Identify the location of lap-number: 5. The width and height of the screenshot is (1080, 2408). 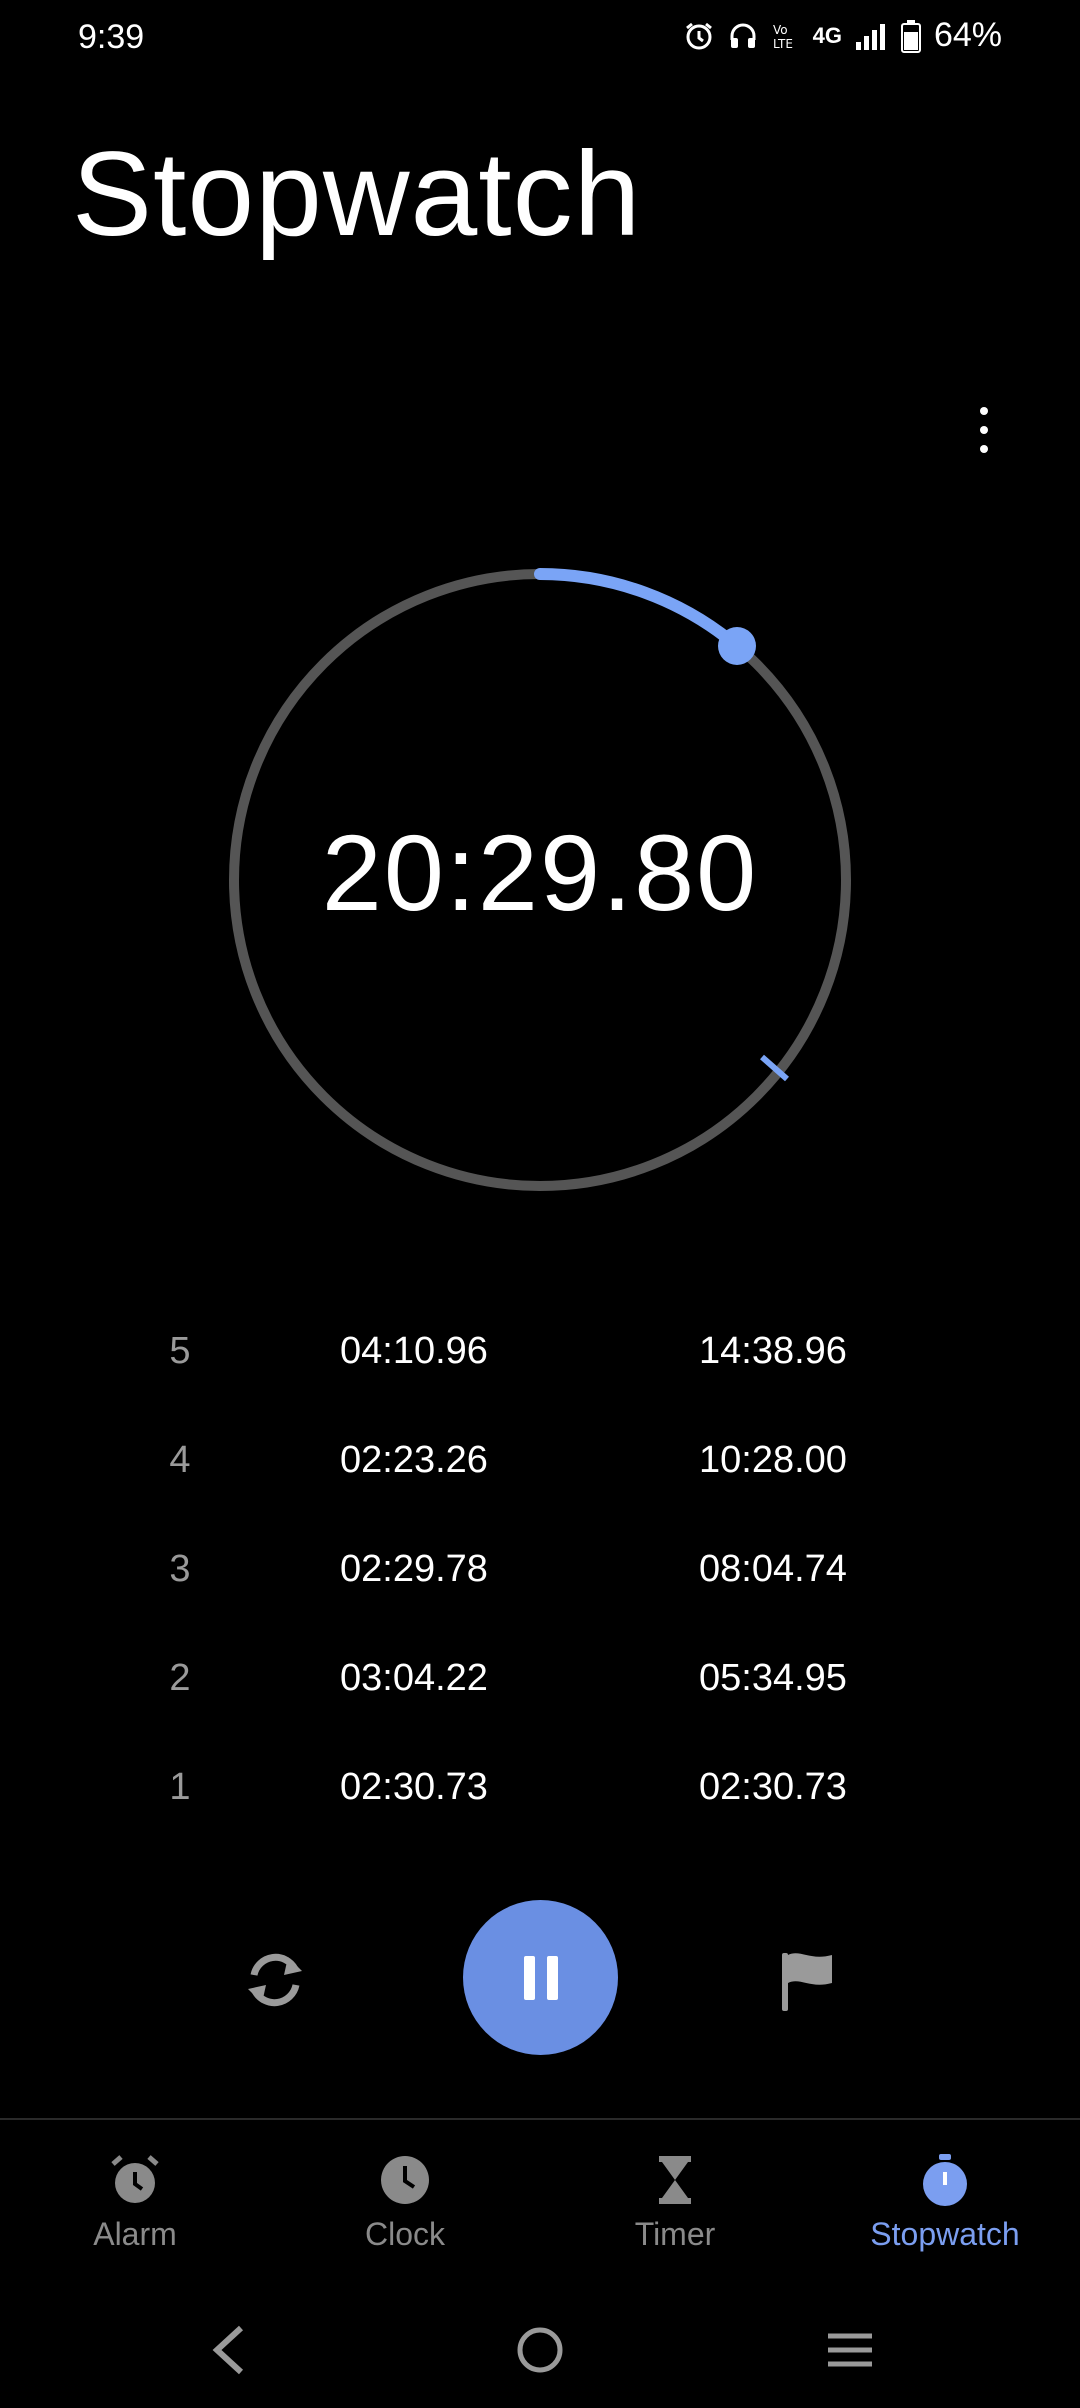
(180, 1351).